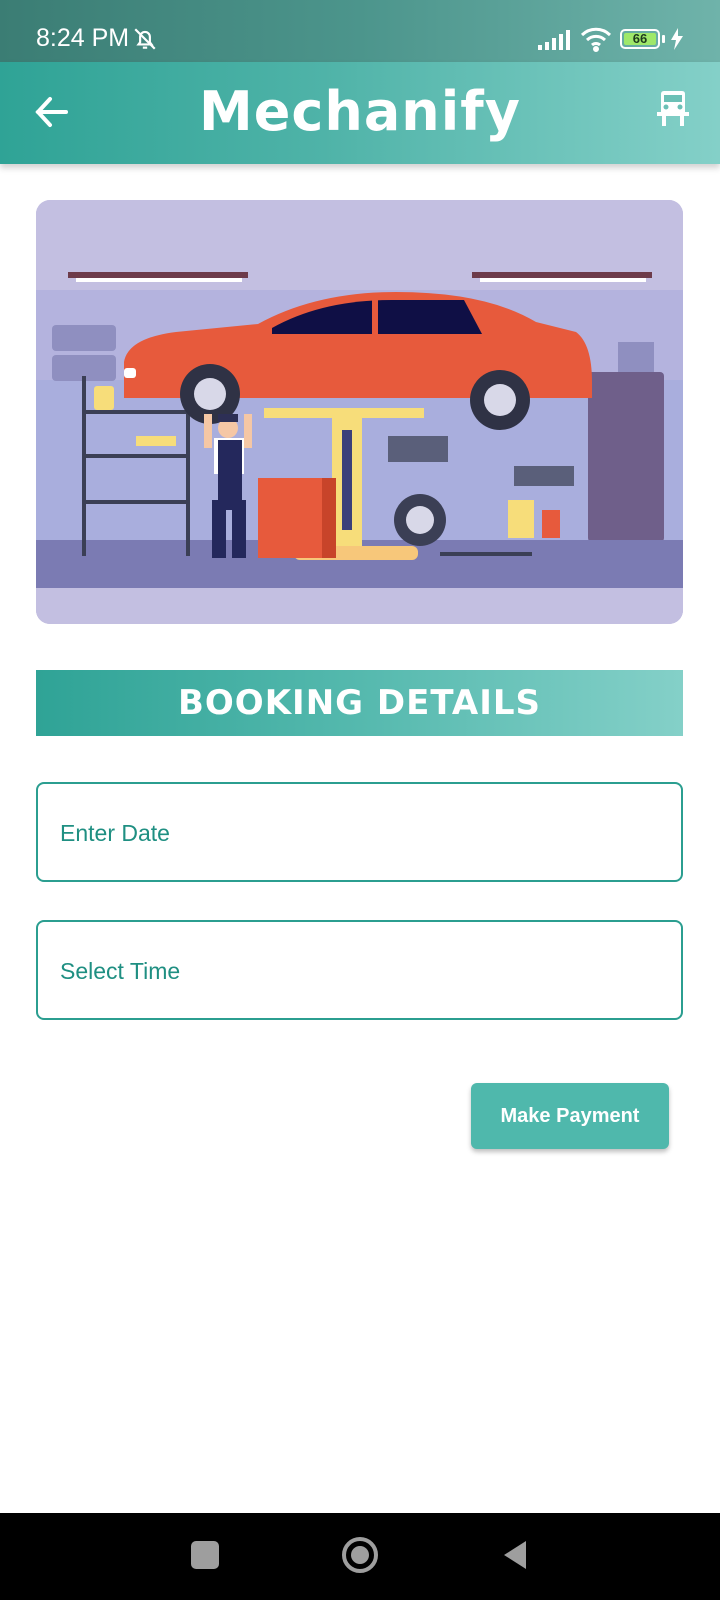 This screenshot has height=1600, width=720. Describe the element at coordinates (115, 833) in the screenshot. I see `date-placeholder: Enter Date` at that location.